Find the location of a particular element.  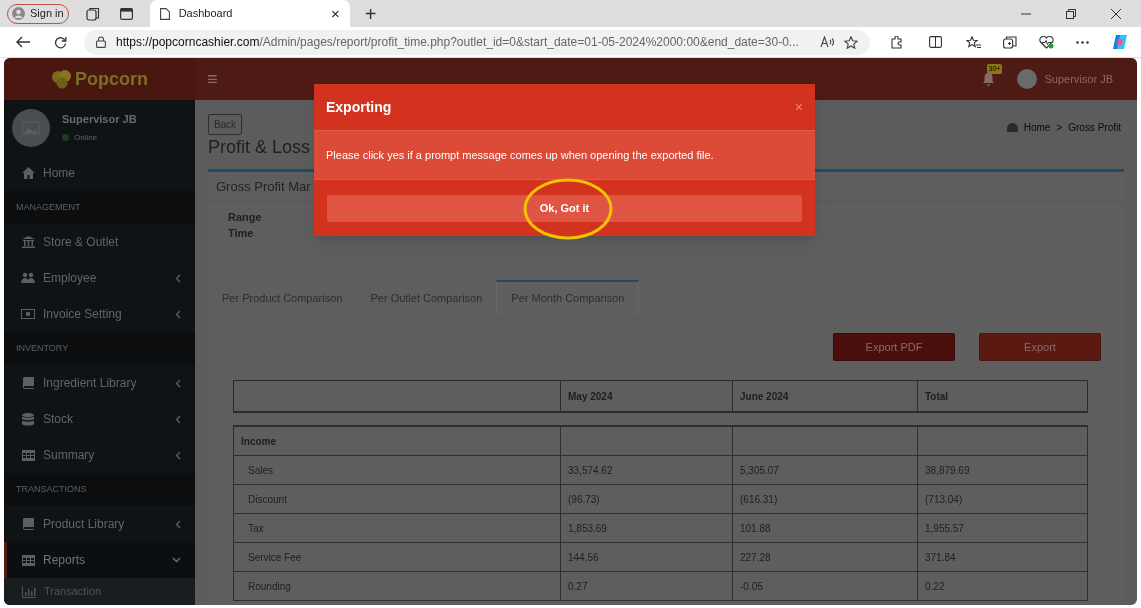

favorites-icon is located at coordinates (973, 42).